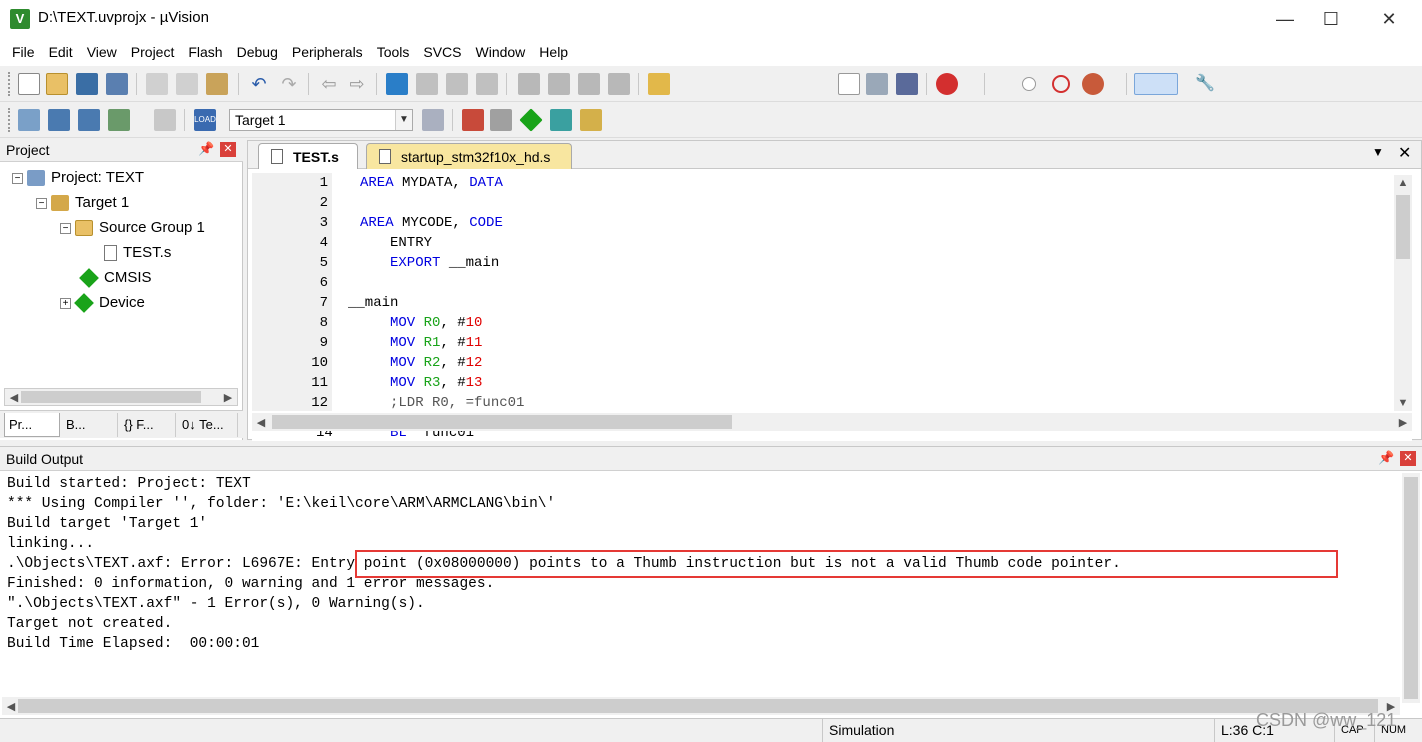 This screenshot has width=1422, height=742. What do you see at coordinates (329, 84) in the screenshot?
I see `navigate-back-icon: ⇦` at bounding box center [329, 84].